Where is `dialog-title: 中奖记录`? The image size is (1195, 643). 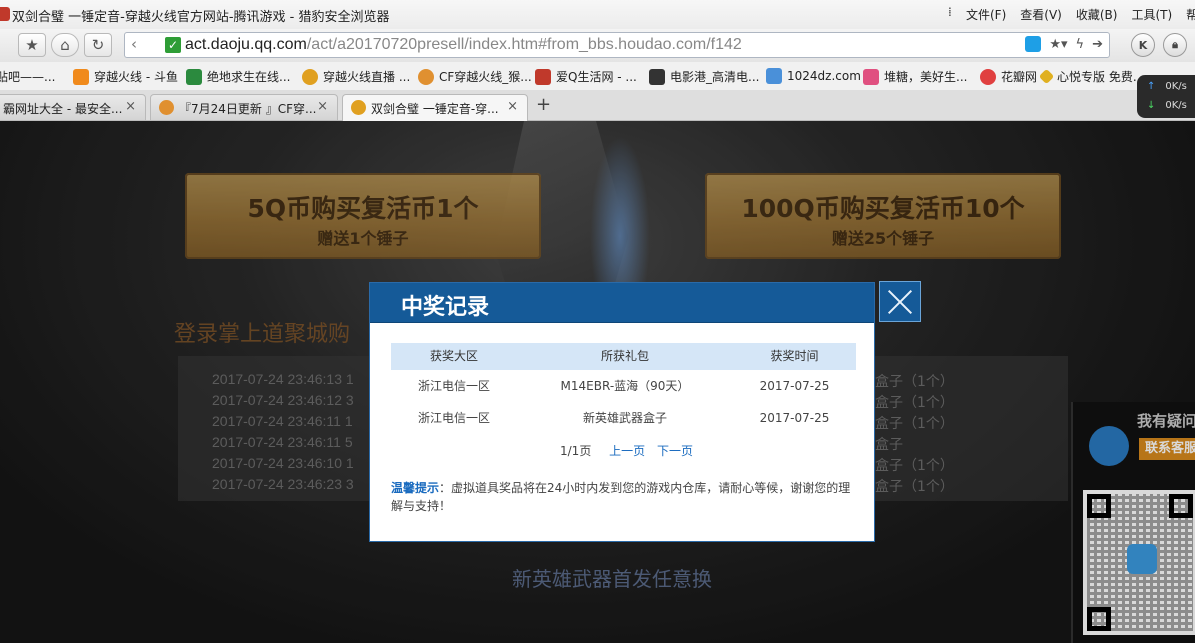 dialog-title: 中奖记录 is located at coordinates (445, 307).